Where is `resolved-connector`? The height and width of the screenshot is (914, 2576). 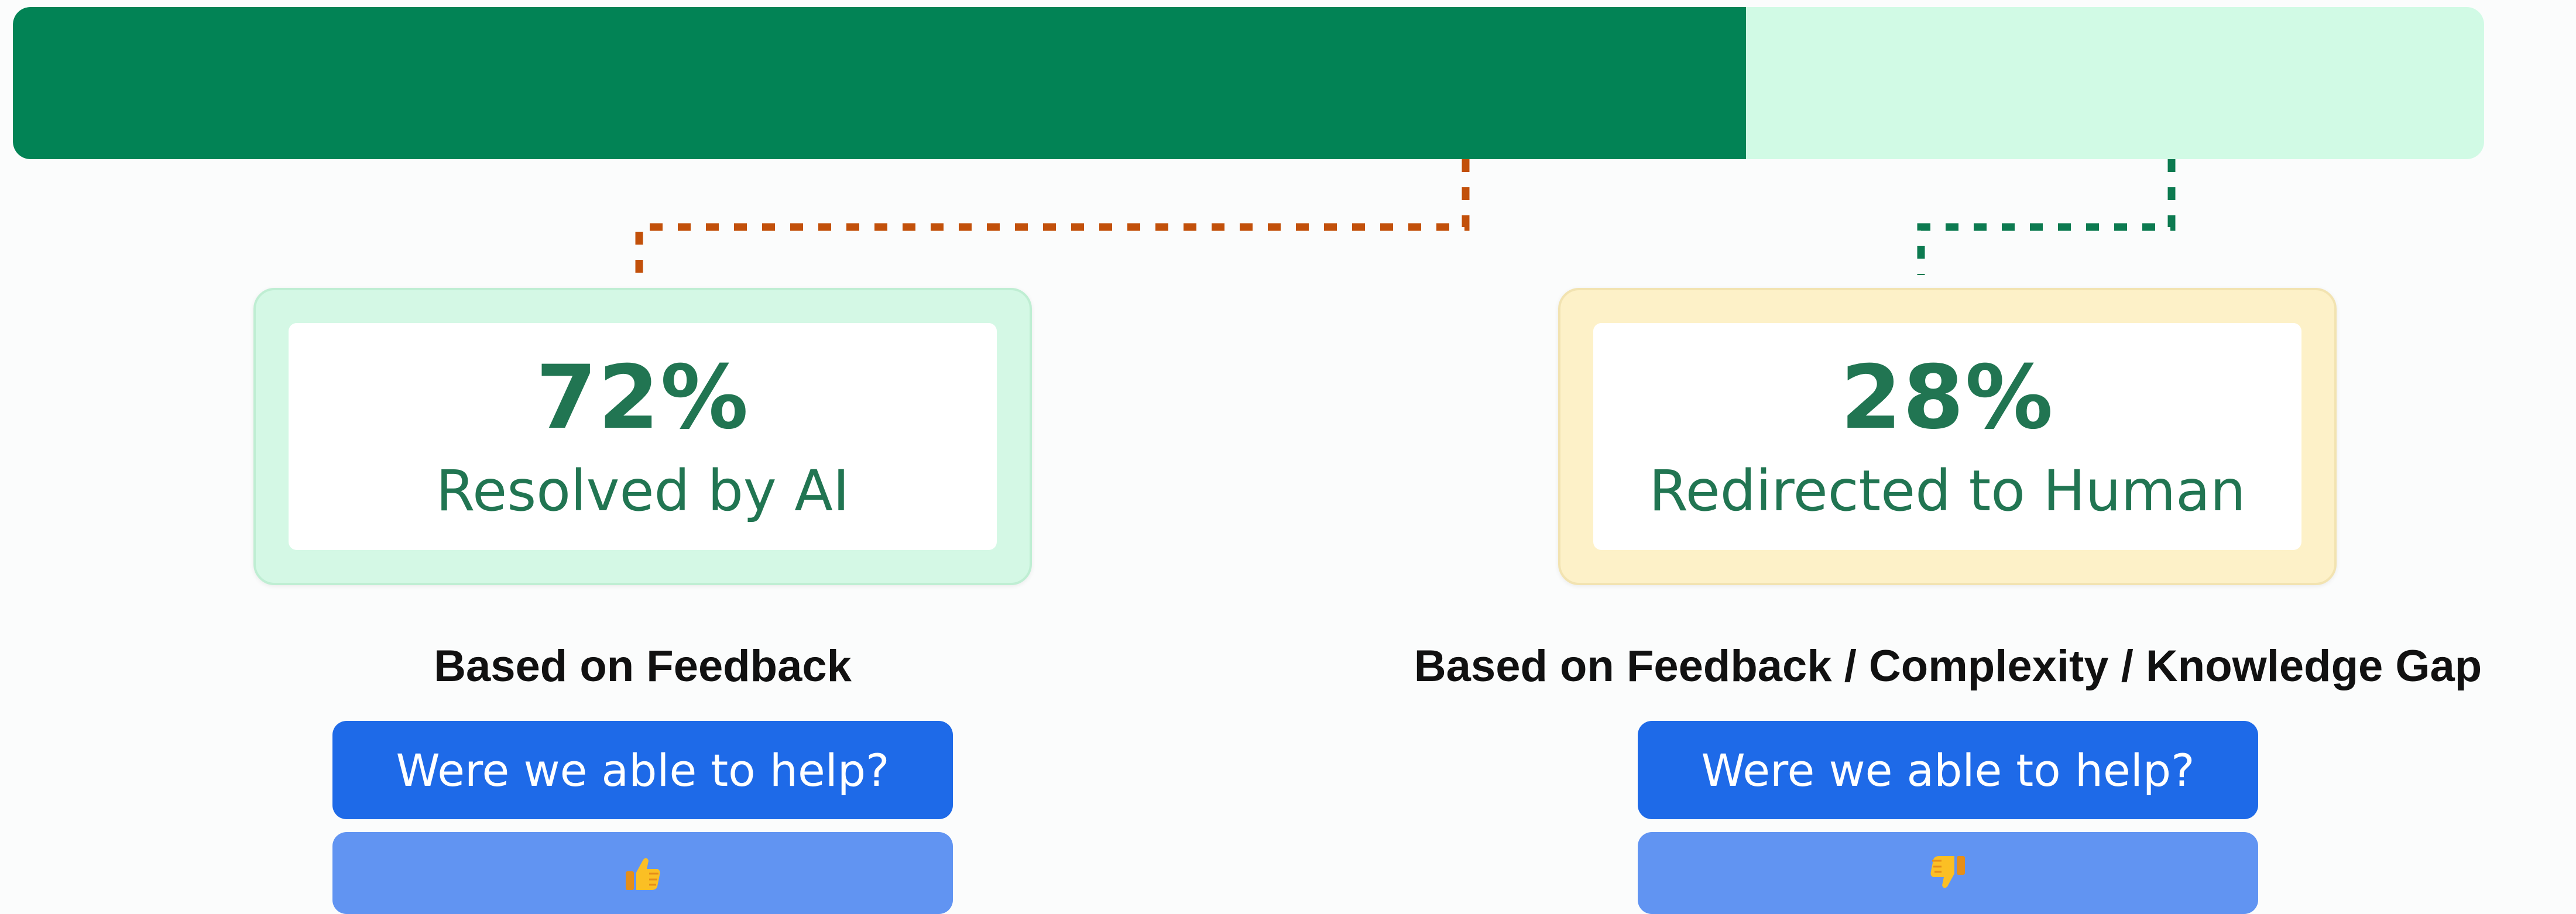
resolved-connector is located at coordinates (1052, 223).